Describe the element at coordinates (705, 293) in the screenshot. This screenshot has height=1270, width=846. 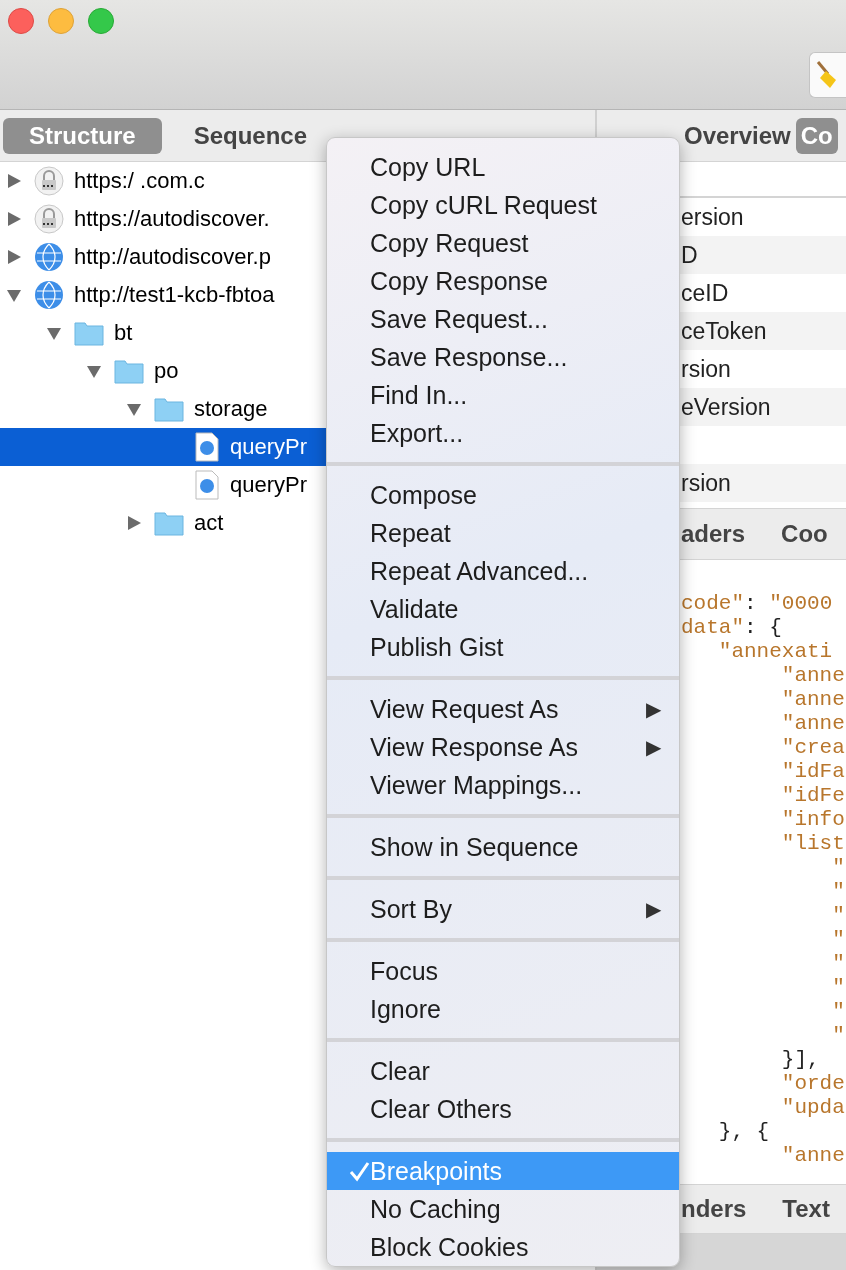
I see `property-name: ceID` at that location.